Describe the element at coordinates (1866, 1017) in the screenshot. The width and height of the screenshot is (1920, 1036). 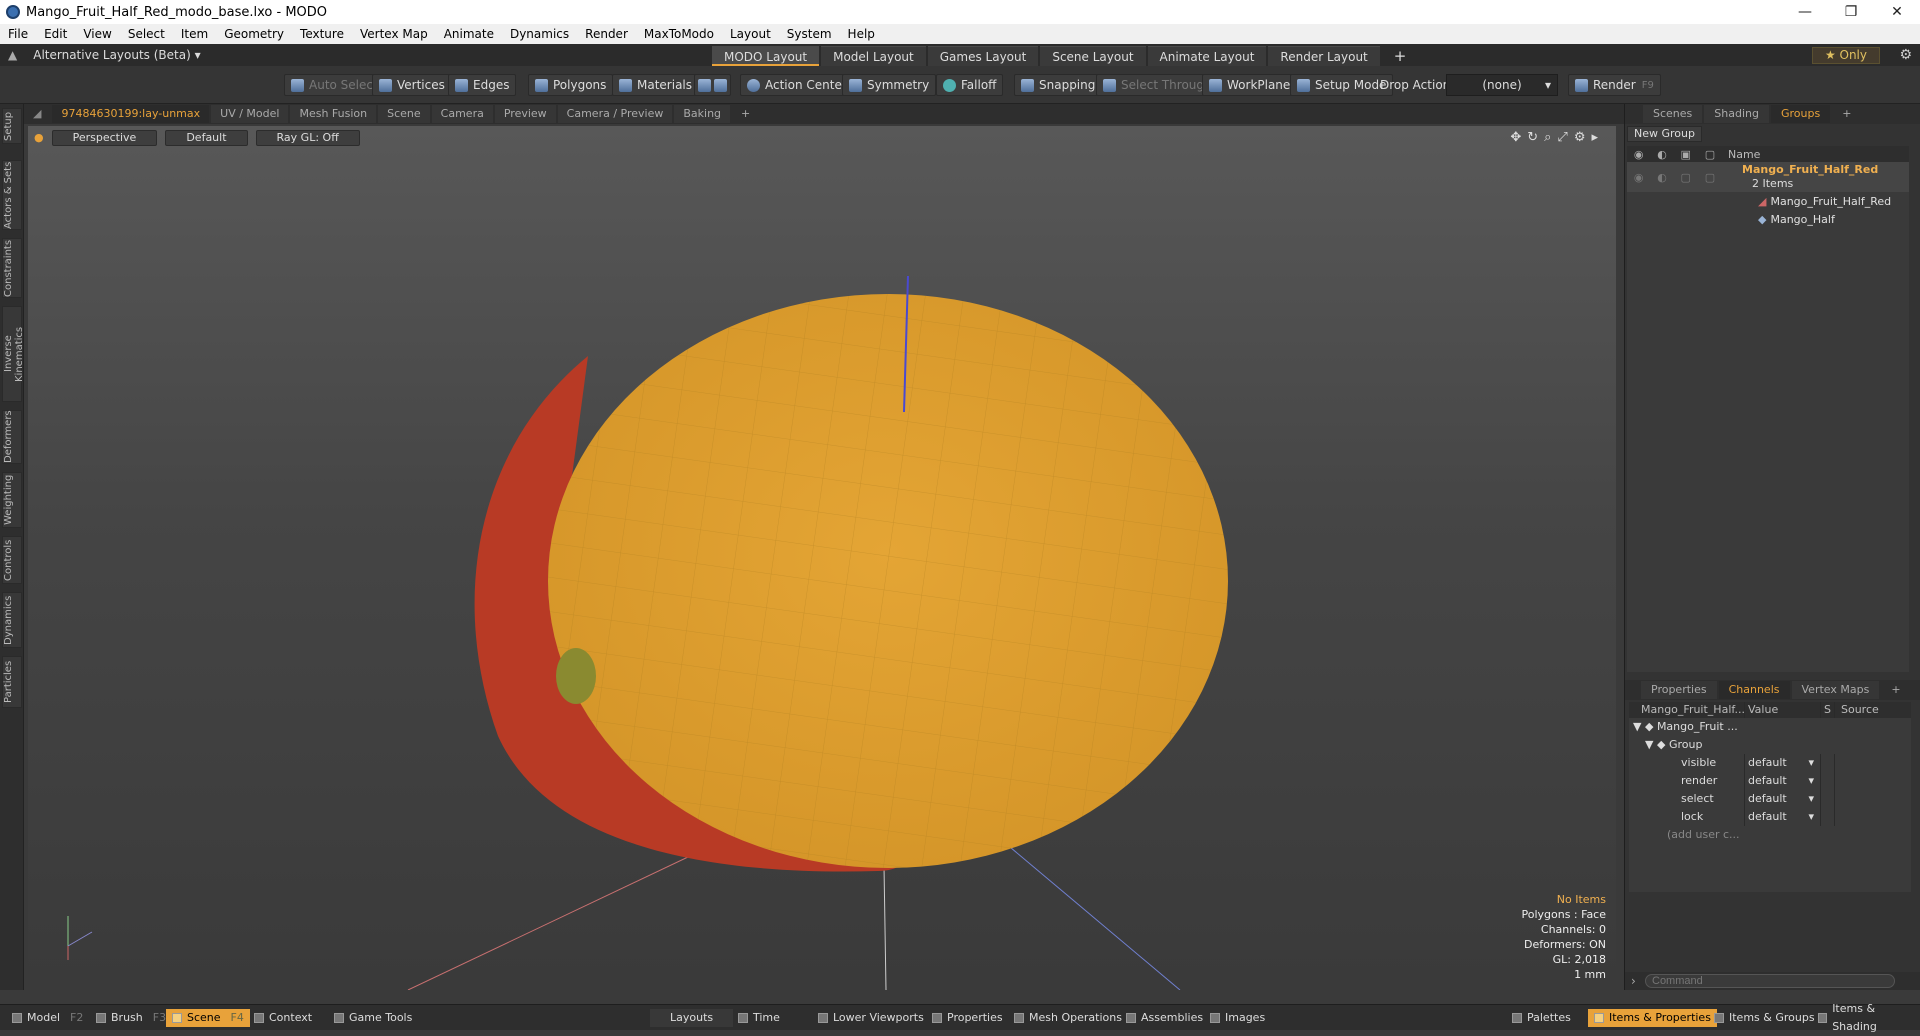
I see `items-shading-button: Items & Shading` at that location.